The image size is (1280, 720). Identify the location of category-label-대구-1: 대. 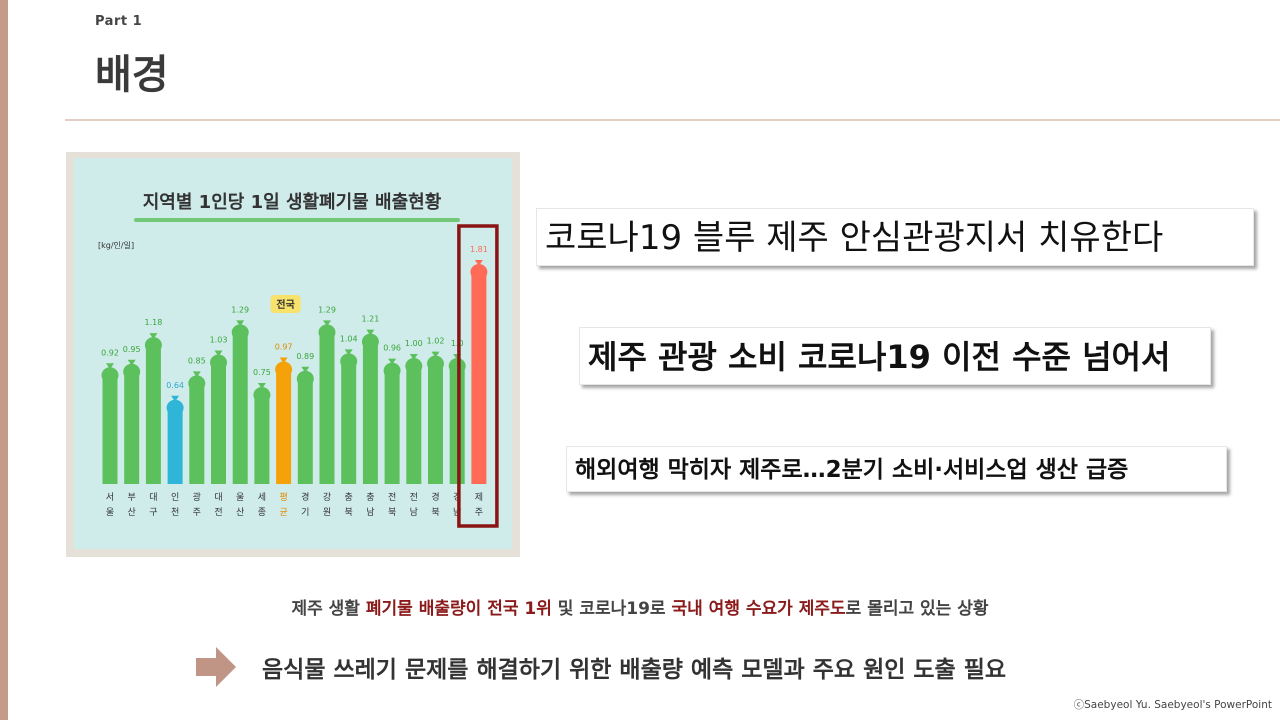
(153, 497).